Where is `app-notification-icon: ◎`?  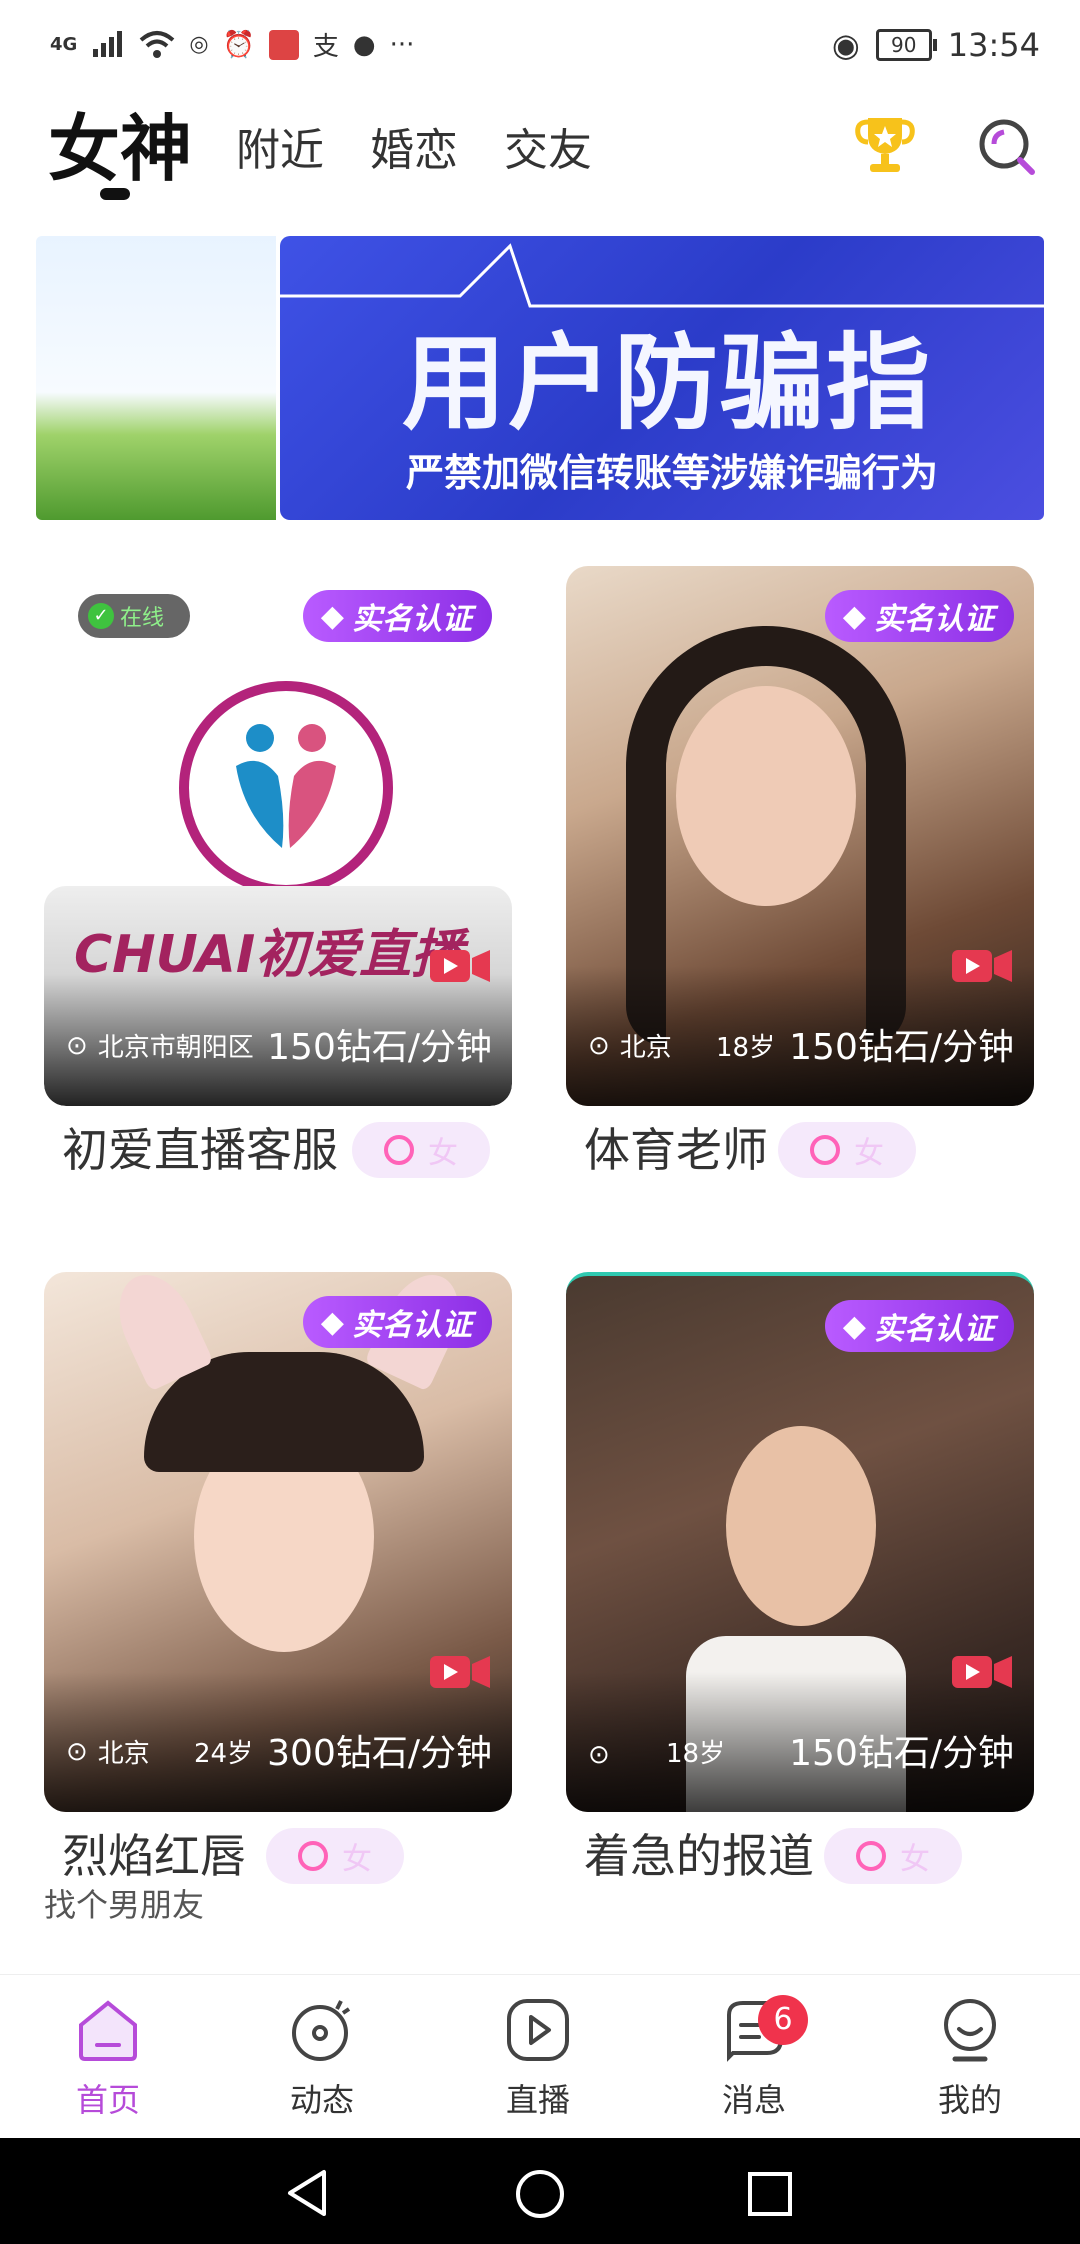 app-notification-icon: ◎ is located at coordinates (199, 44).